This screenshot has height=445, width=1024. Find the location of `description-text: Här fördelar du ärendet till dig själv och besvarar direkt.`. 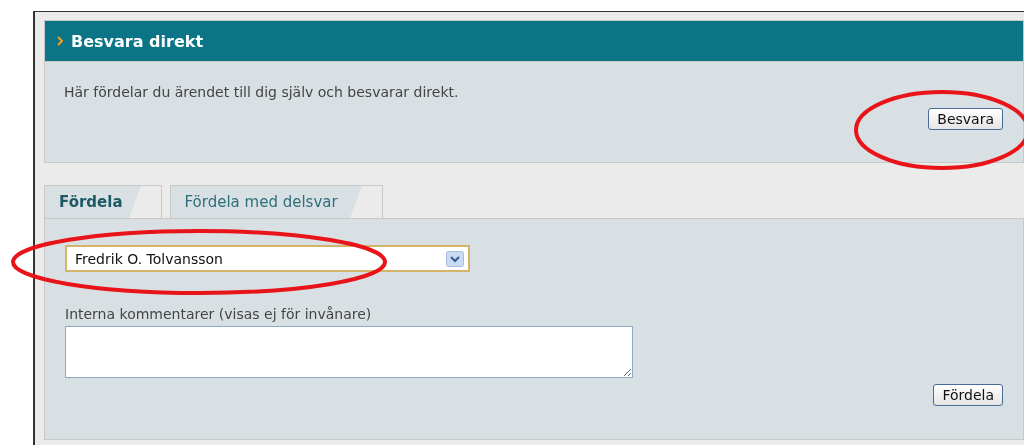

description-text: Här fördelar du ärendet till dig själv och besvarar direkt. is located at coordinates (262, 92).